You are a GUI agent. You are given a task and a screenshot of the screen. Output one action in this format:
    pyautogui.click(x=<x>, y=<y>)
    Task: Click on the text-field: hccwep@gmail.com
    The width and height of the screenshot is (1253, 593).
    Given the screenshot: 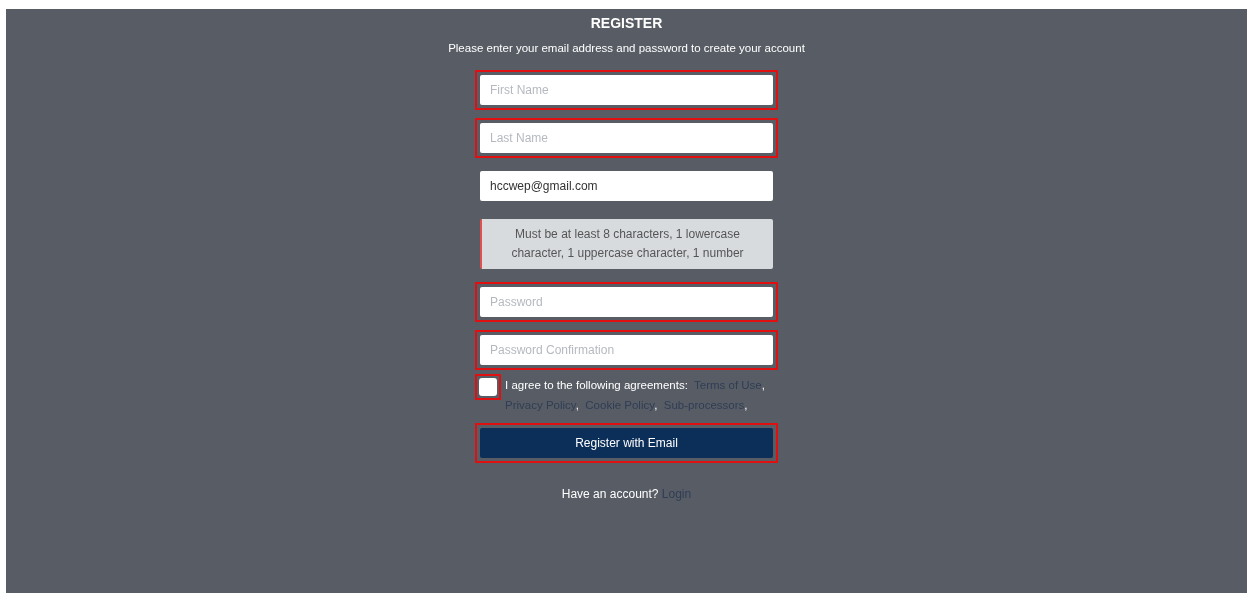 What is the action you would take?
    pyautogui.click(x=626, y=186)
    